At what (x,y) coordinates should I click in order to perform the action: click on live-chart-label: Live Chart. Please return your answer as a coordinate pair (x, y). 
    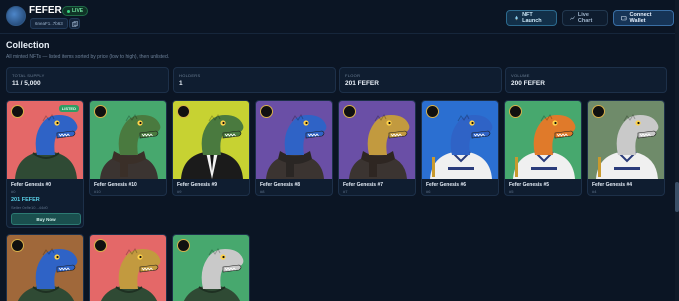
    Looking at the image, I should click on (585, 18).